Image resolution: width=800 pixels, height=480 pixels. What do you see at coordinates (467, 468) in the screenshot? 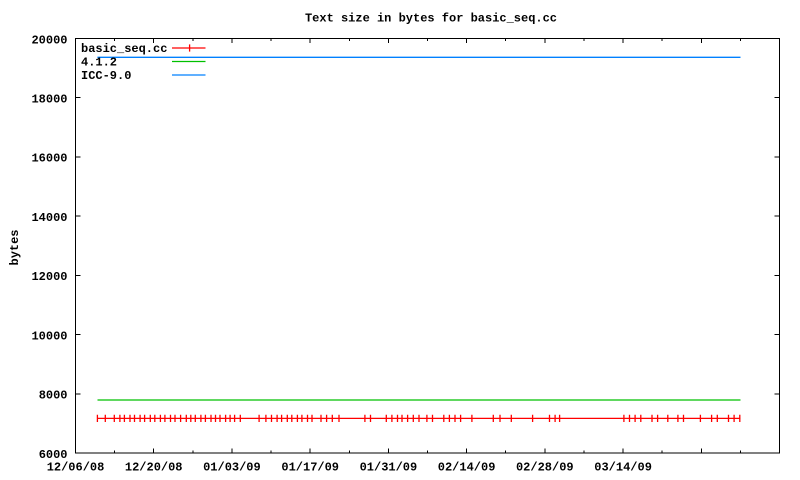
I see `svg-text: 02/14/09` at bounding box center [467, 468].